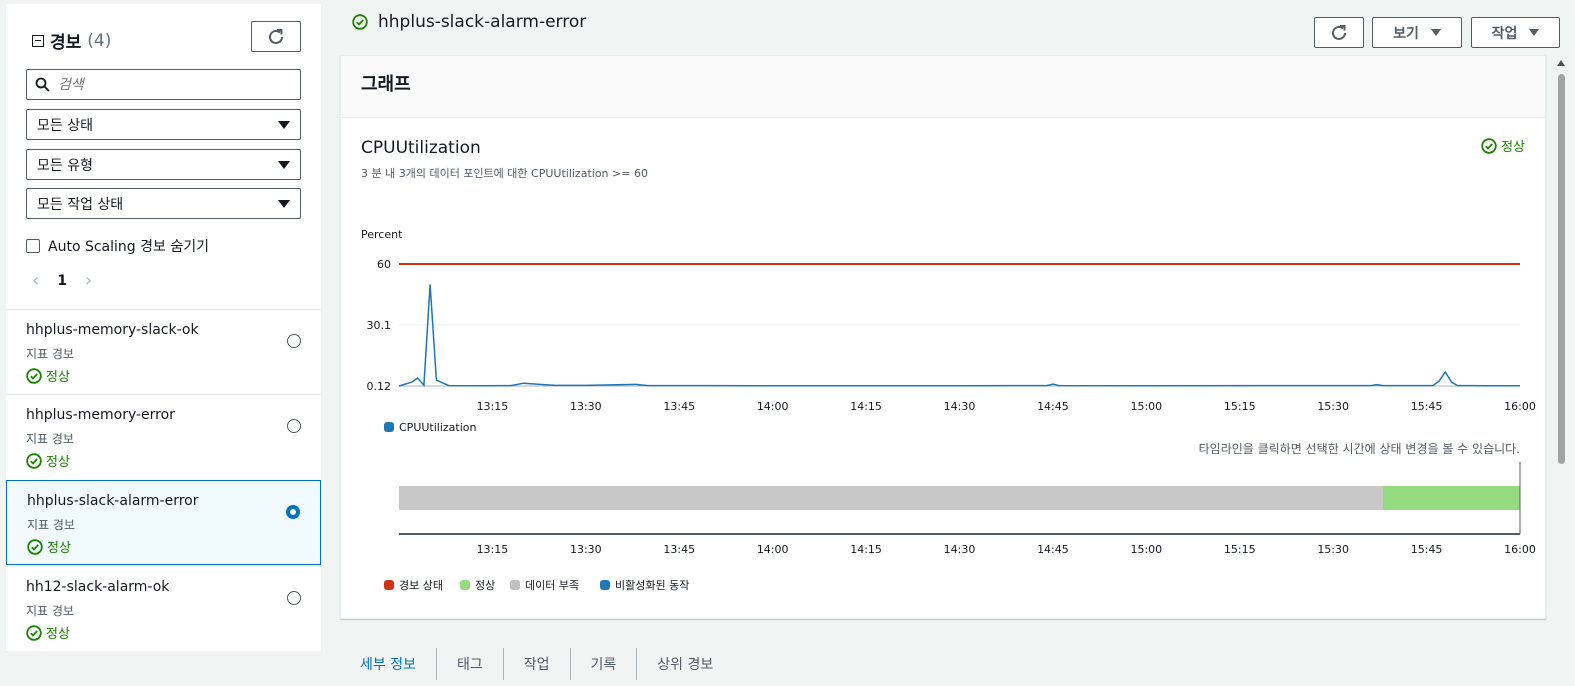 Image resolution: width=1575 pixels, height=686 pixels. I want to click on page-scrollbar, so click(1561, 373).